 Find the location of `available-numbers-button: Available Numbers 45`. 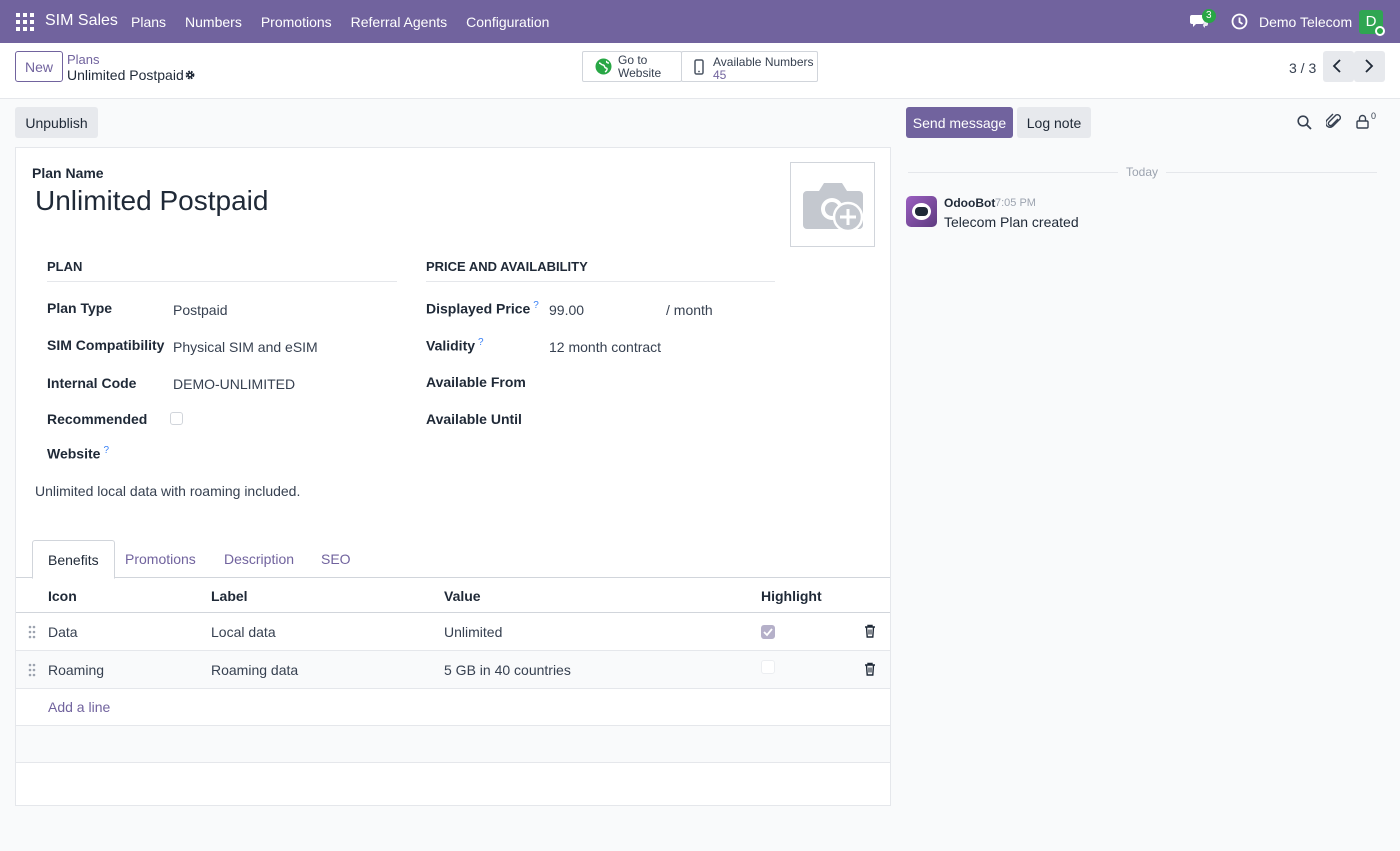

available-numbers-button: Available Numbers 45 is located at coordinates (749, 66).